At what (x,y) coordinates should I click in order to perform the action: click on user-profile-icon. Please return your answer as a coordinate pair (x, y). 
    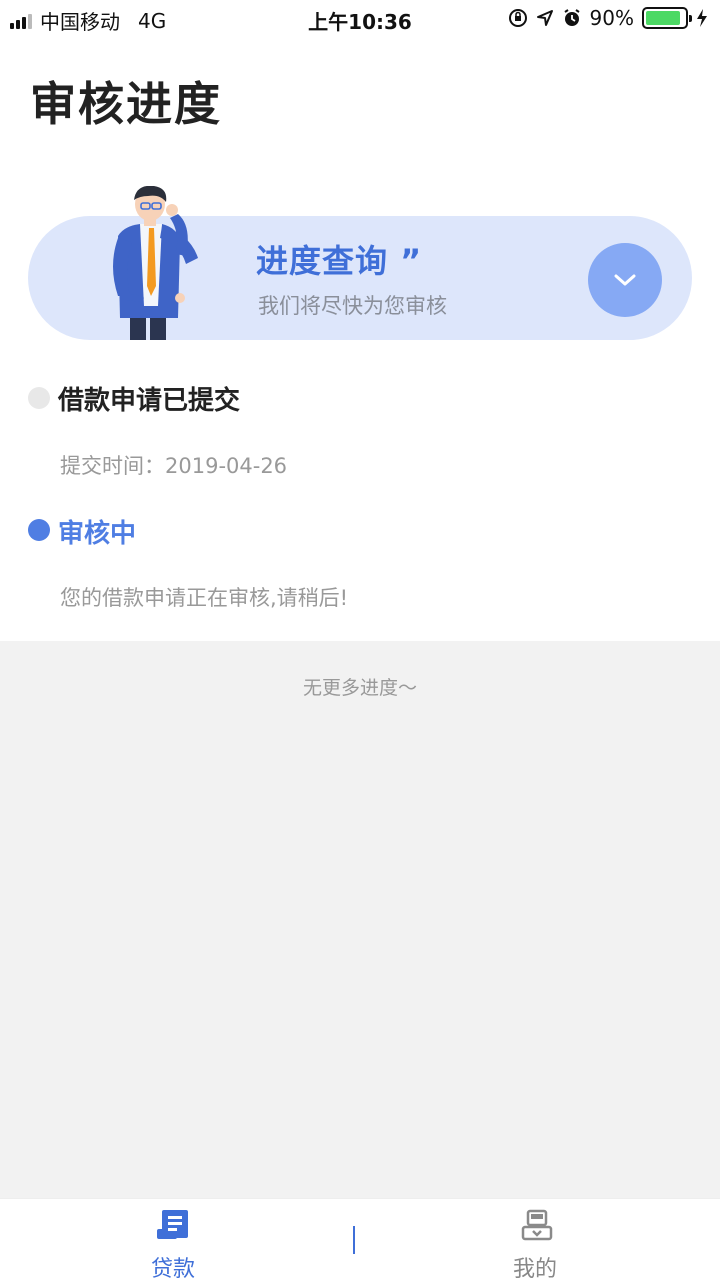
    Looking at the image, I should click on (537, 1225).